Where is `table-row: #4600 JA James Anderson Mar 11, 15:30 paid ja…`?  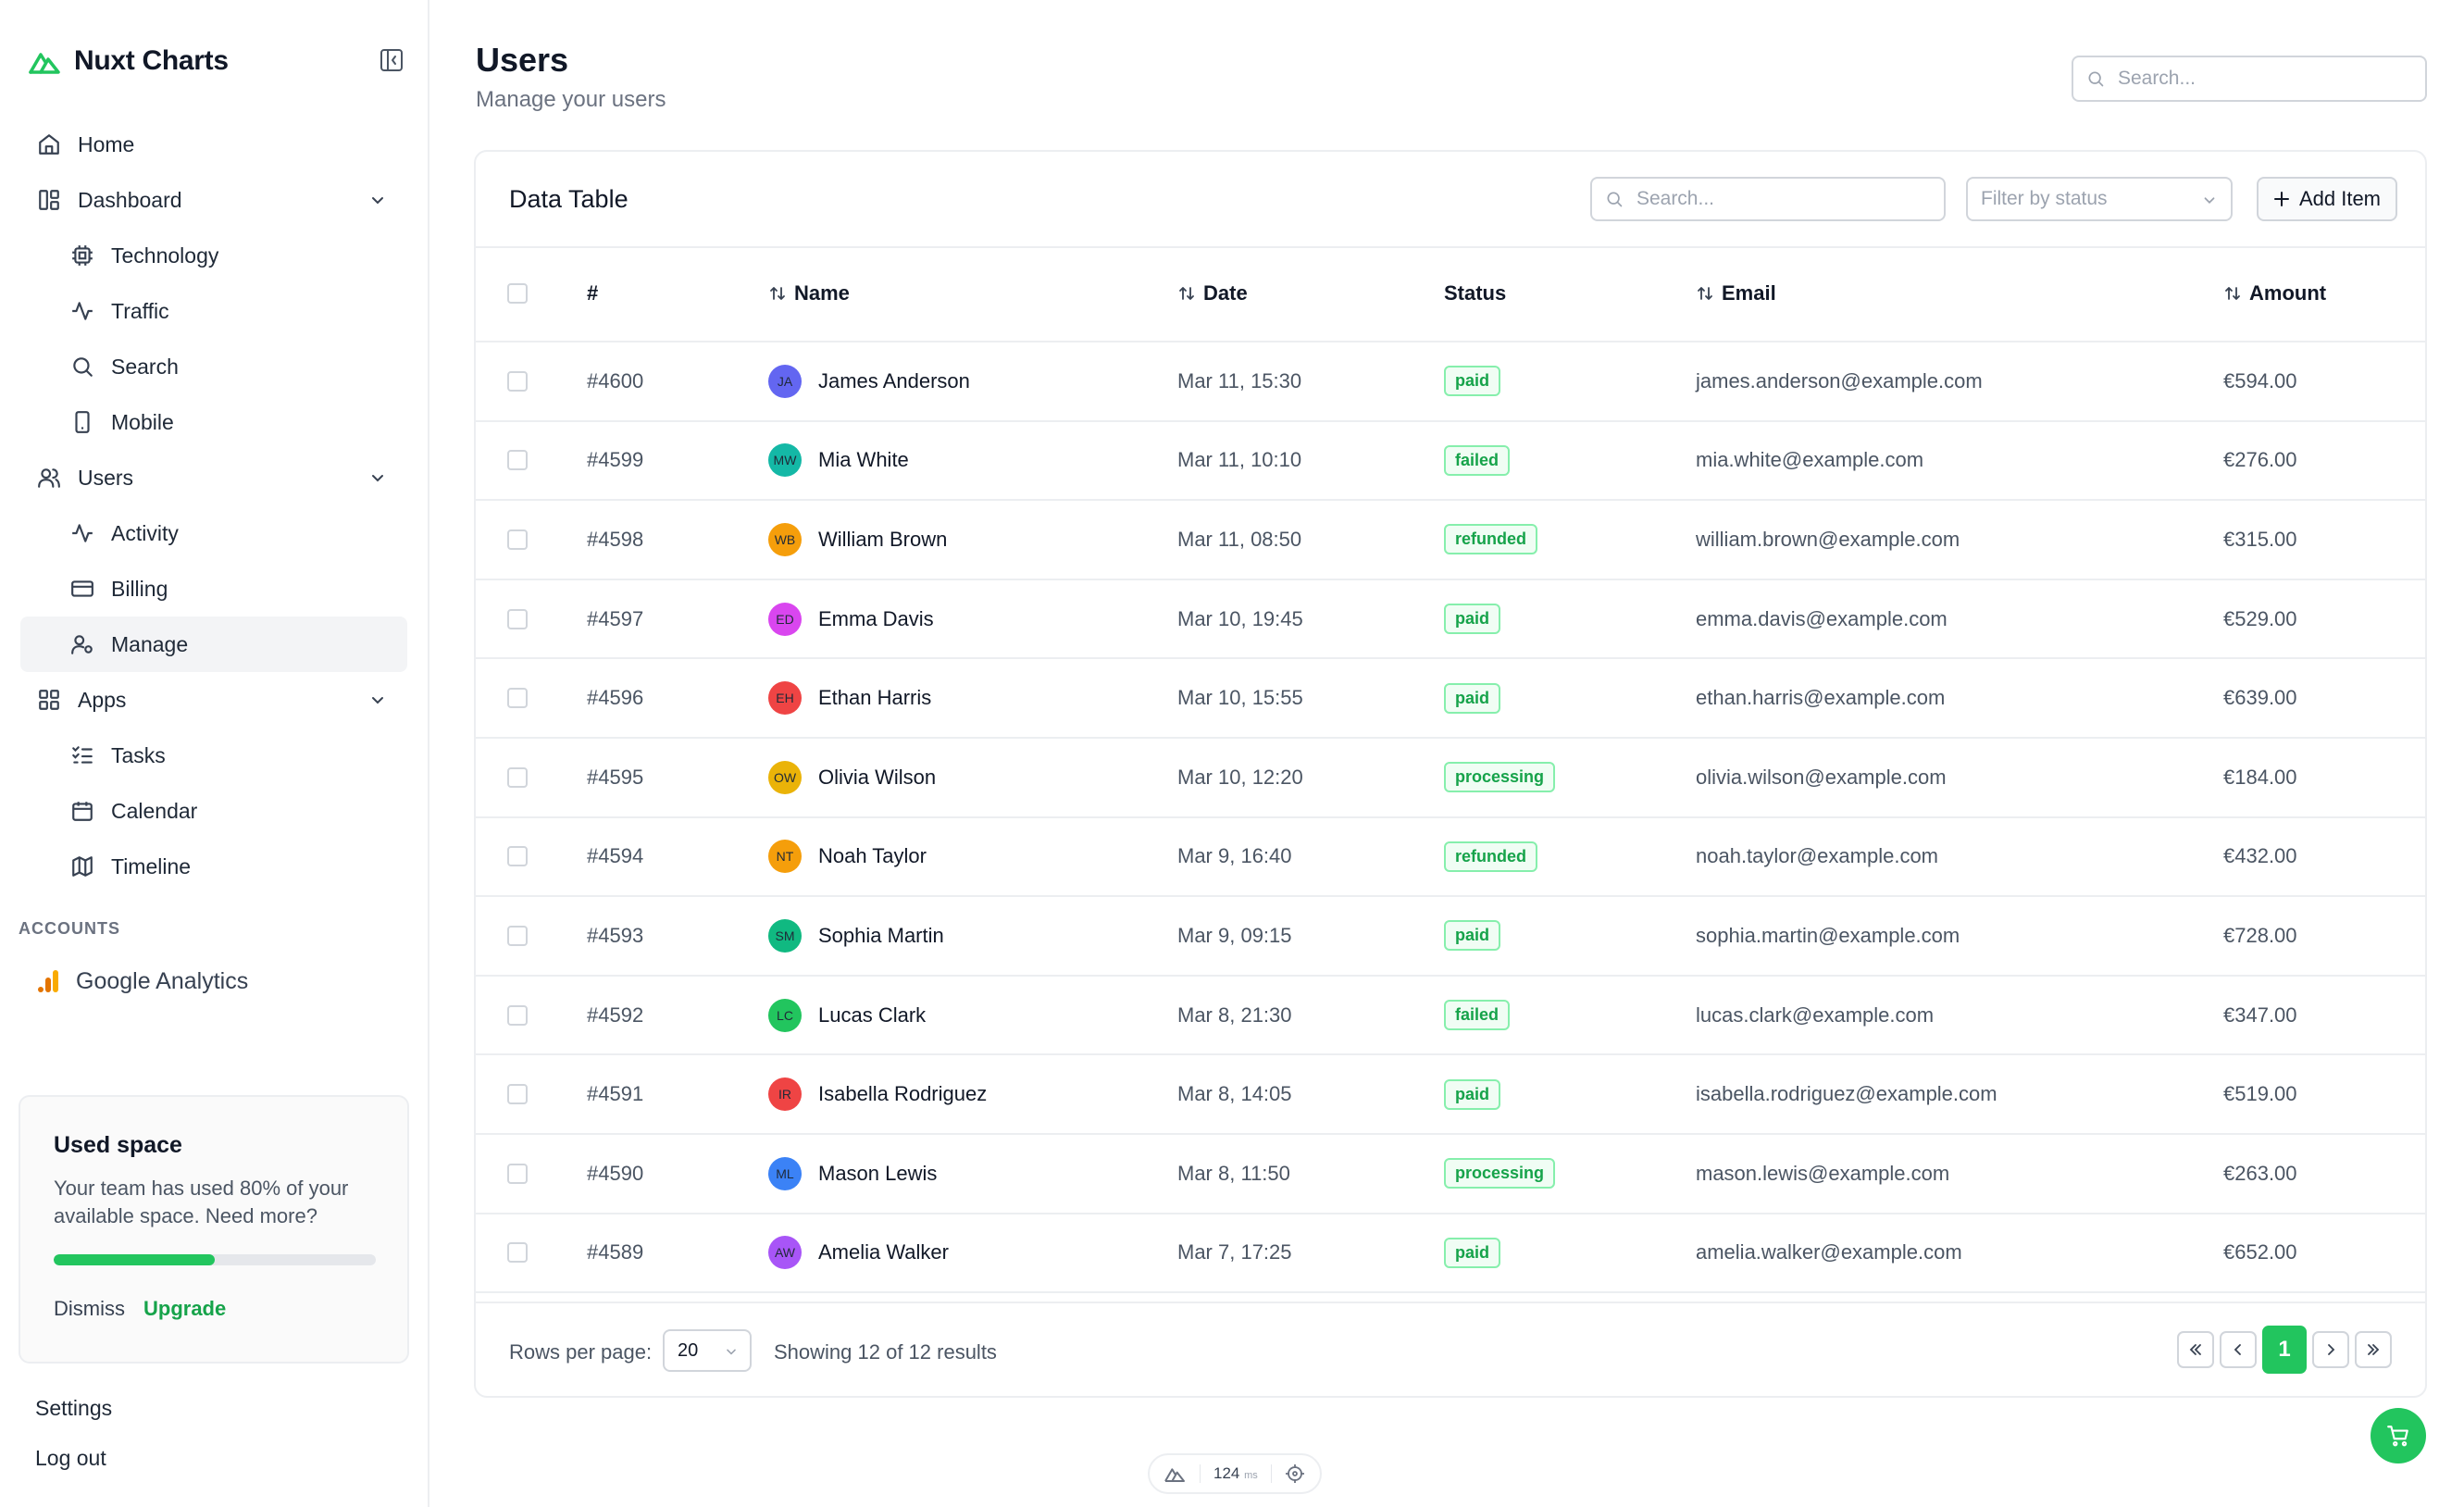
table-row: #4600 JA James Anderson Mar 11, 15:30 paid ja… is located at coordinates (1450, 382).